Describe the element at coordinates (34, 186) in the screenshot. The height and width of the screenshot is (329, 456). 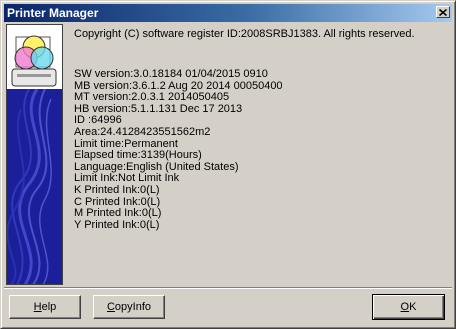
I see `blue-wave-pattern` at that location.